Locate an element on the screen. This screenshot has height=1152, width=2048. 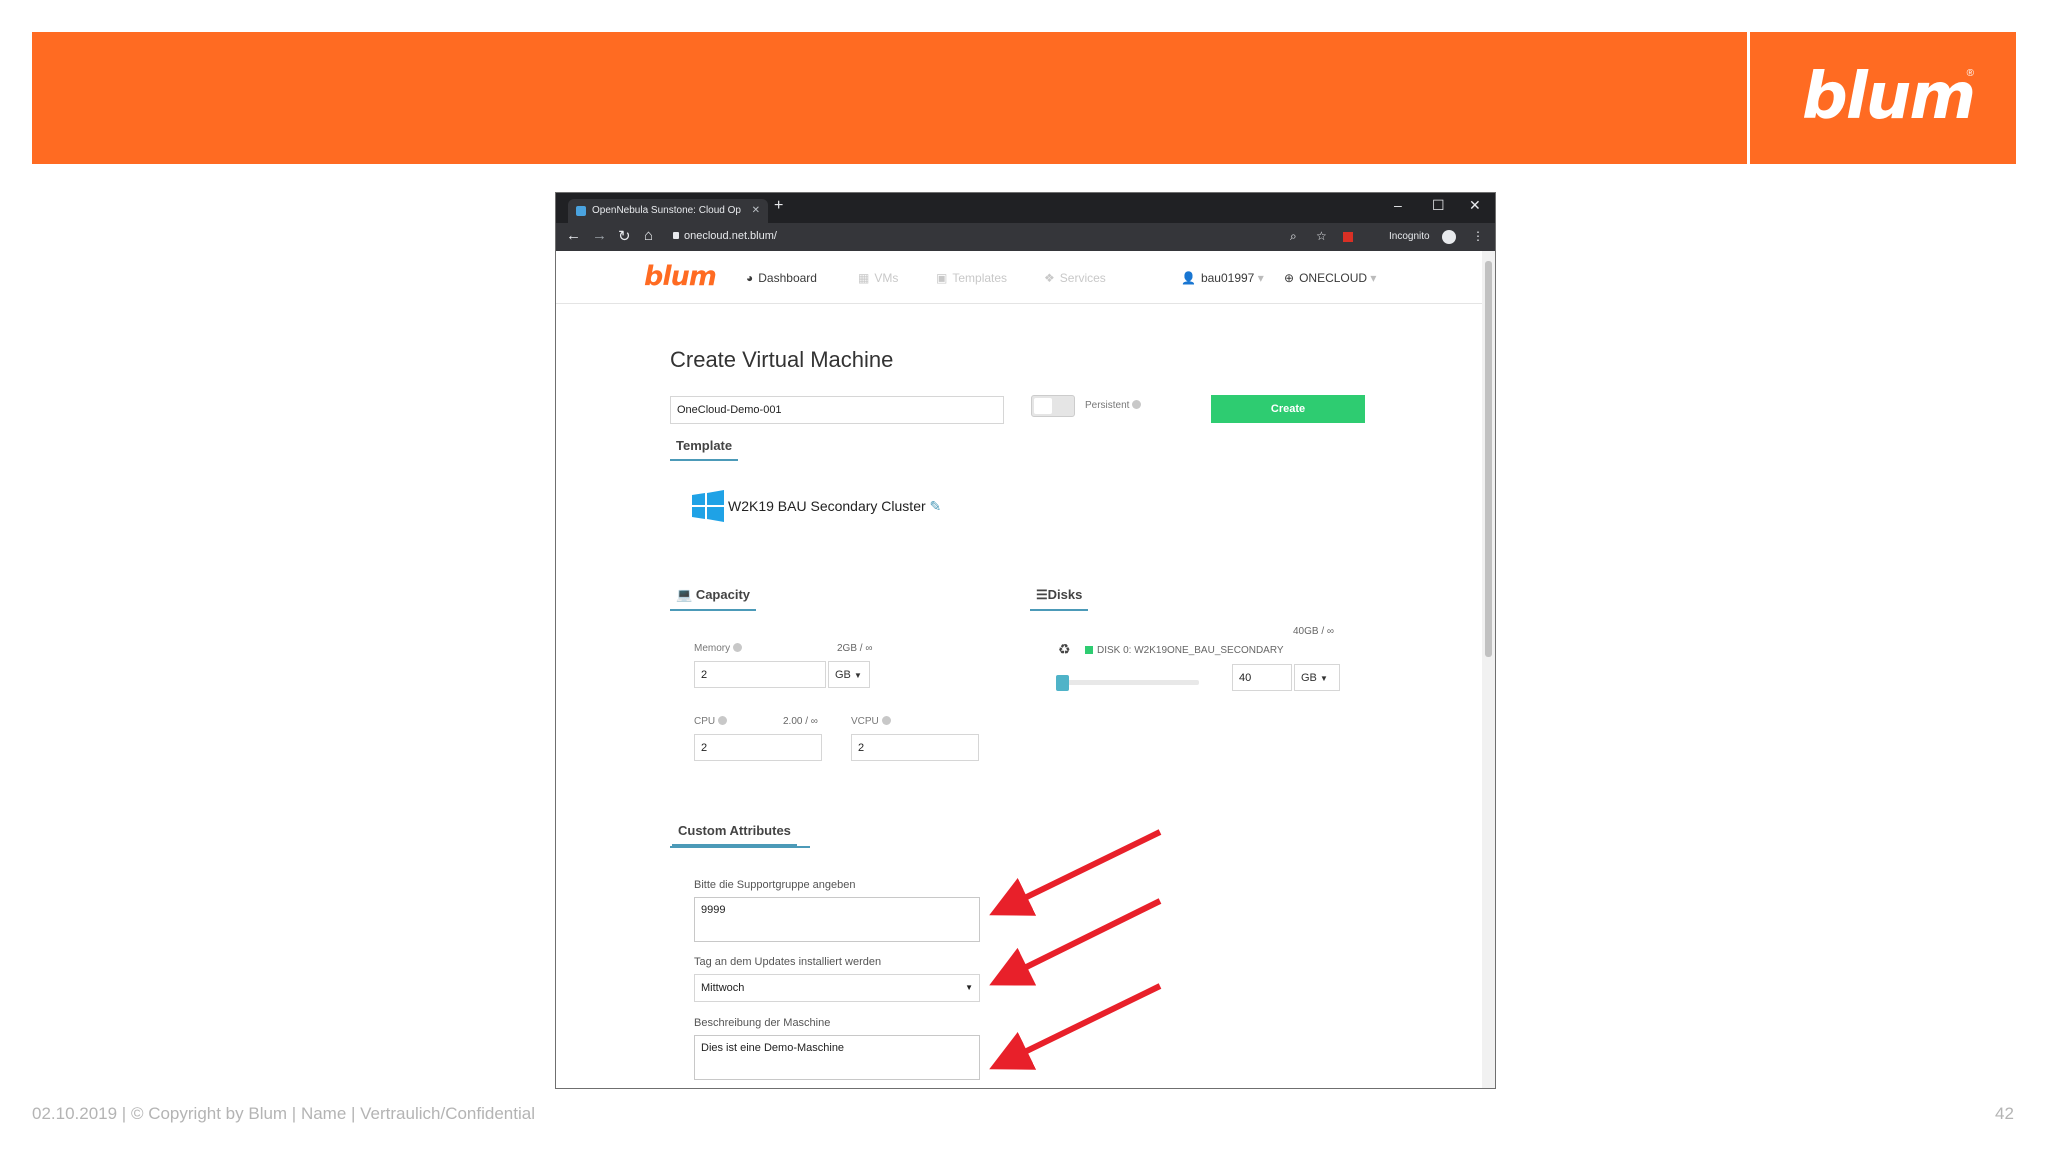
arrow-support is located at coordinates (1075, 872).